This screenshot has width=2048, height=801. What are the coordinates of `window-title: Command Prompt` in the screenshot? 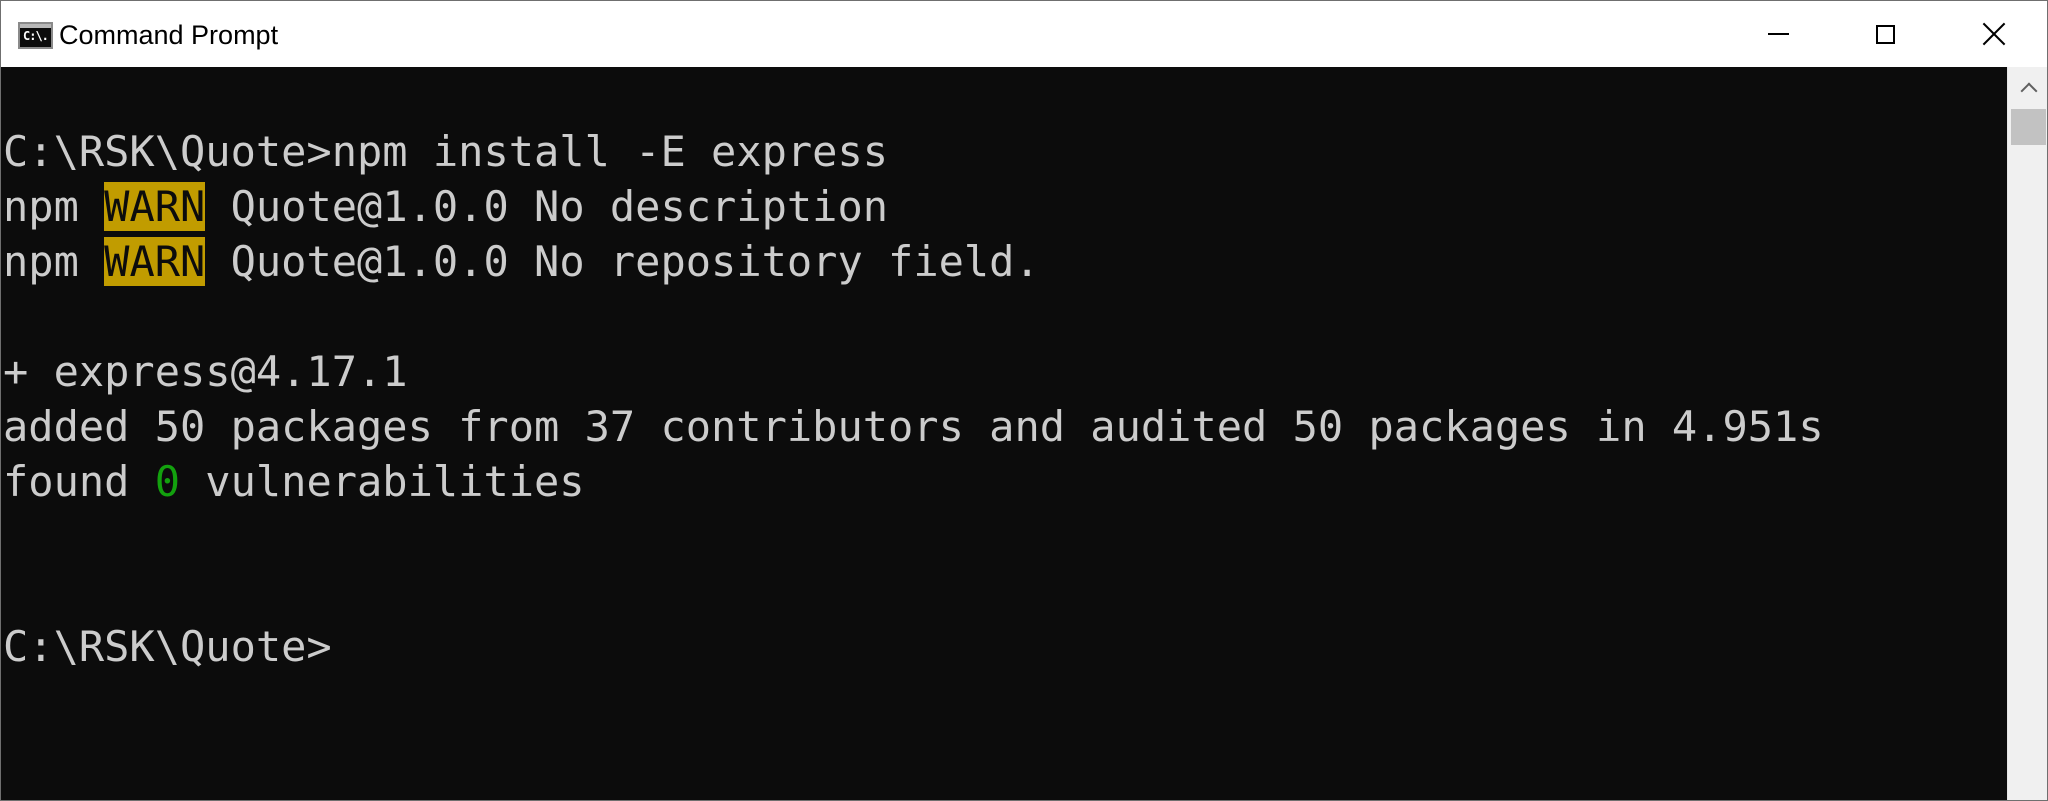 It's located at (169, 35).